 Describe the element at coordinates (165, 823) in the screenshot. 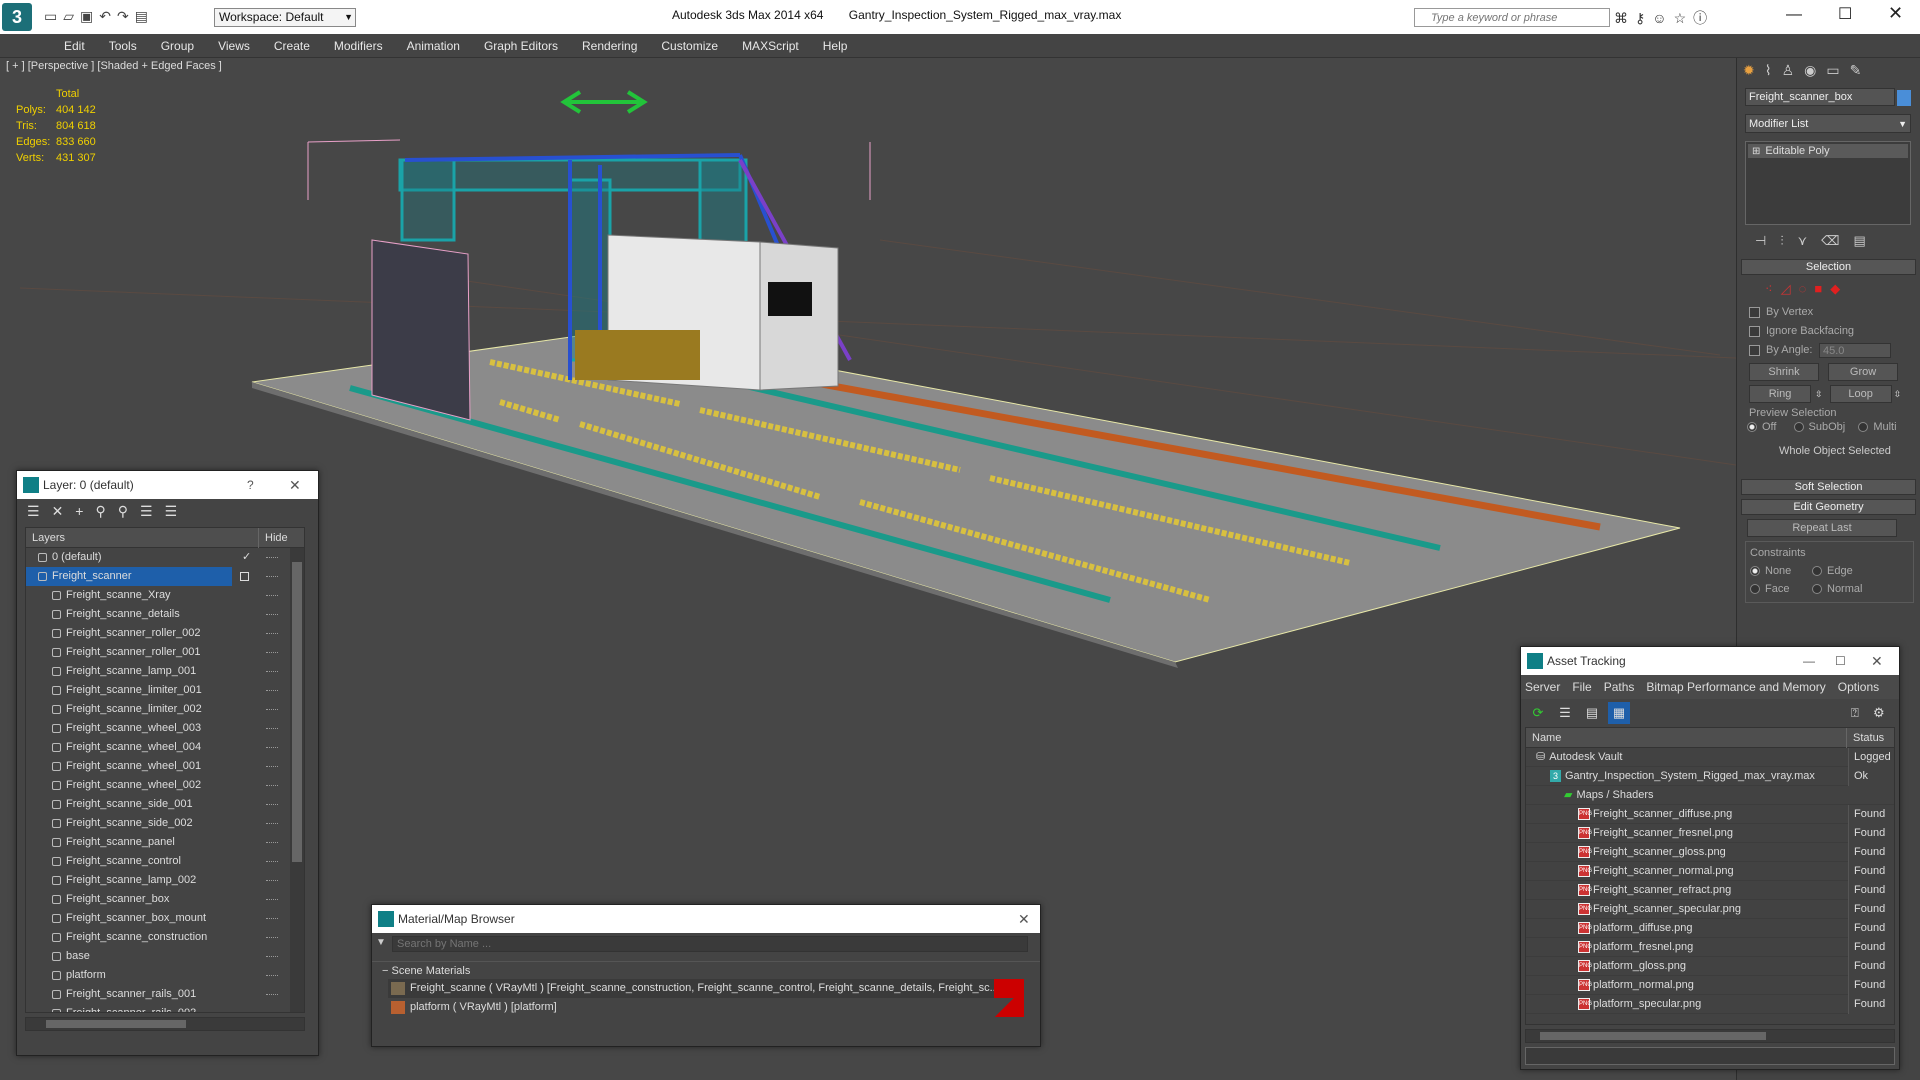

I see `layer-row: Freight_scanne_side_002` at that location.